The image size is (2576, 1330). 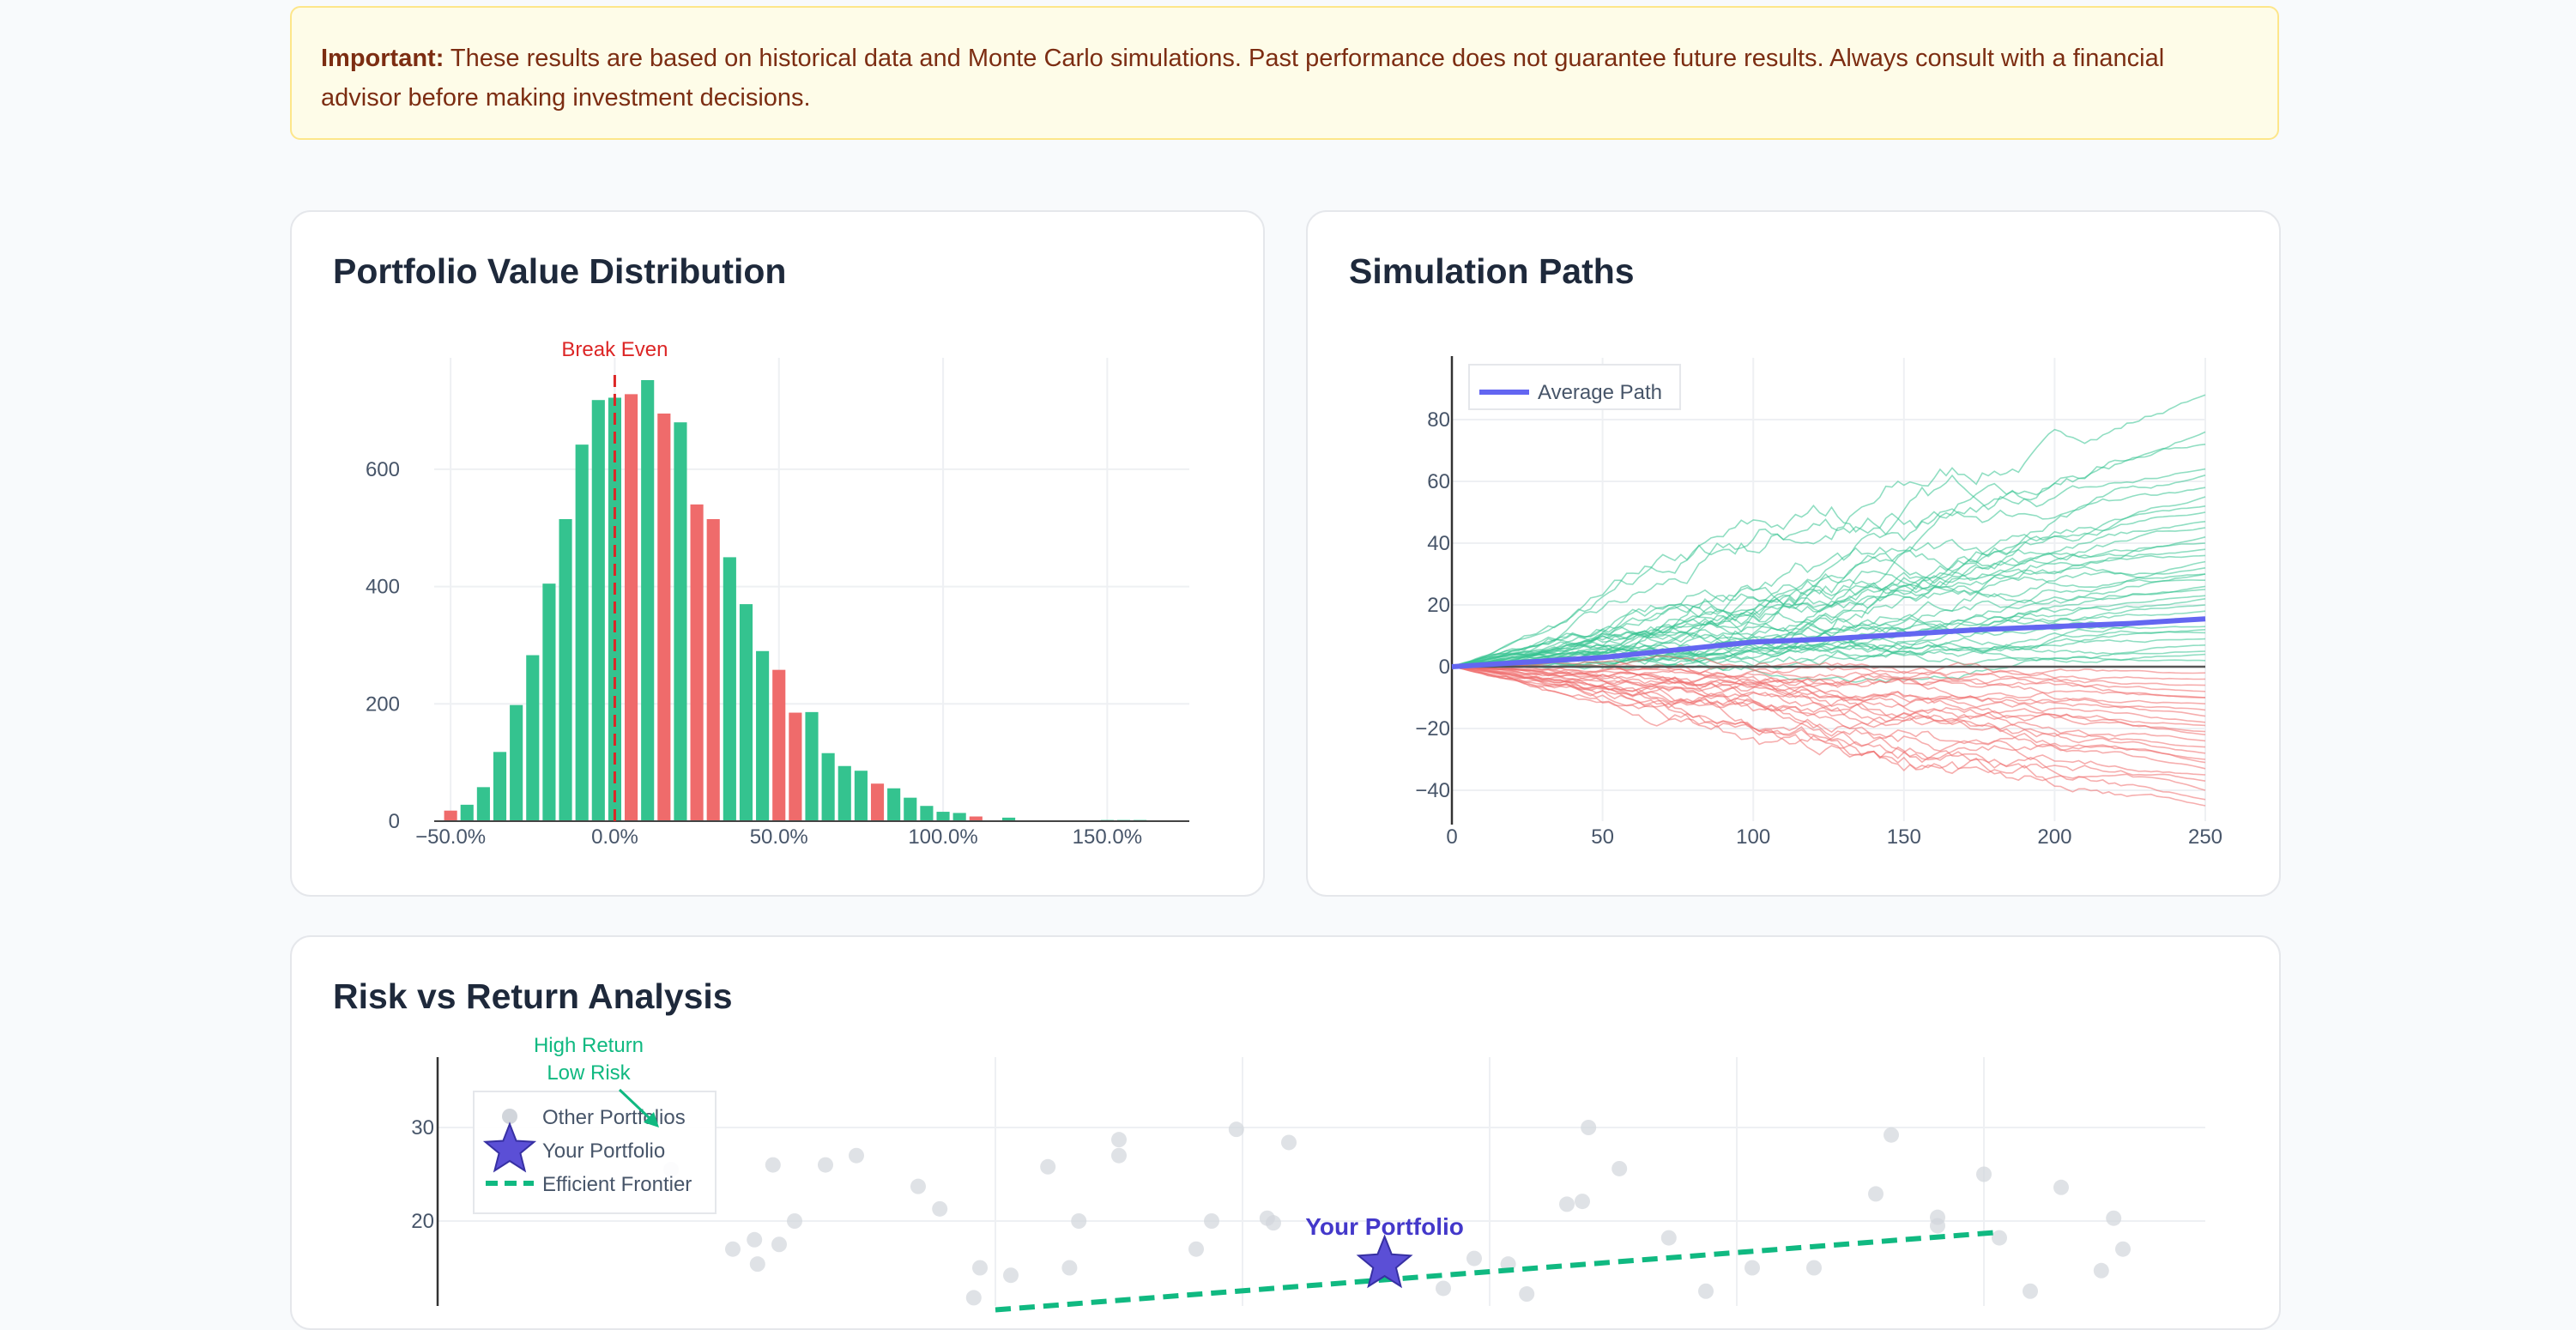 What do you see at coordinates (1432, 729) in the screenshot?
I see `y-tick-label: −20` at bounding box center [1432, 729].